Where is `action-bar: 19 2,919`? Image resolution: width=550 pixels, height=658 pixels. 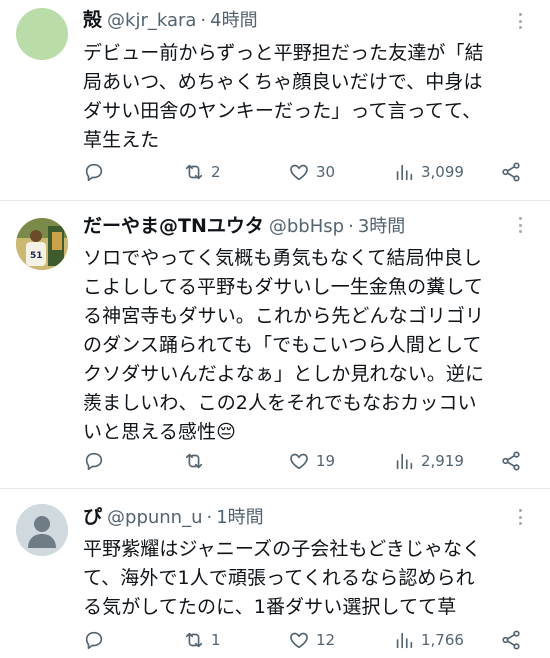
action-bar: 19 2,919 is located at coordinates (302, 461).